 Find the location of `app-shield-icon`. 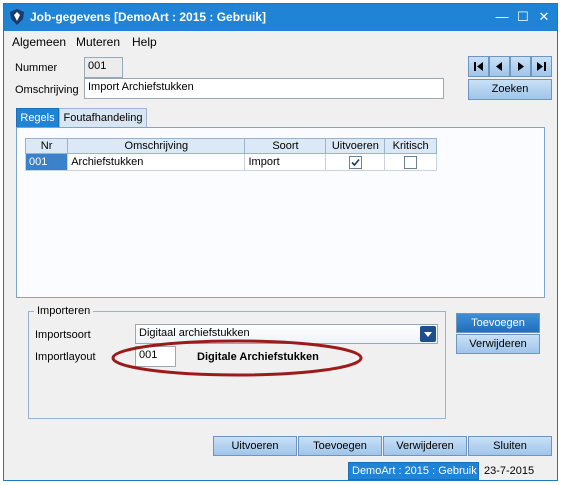

app-shield-icon is located at coordinates (17, 17).